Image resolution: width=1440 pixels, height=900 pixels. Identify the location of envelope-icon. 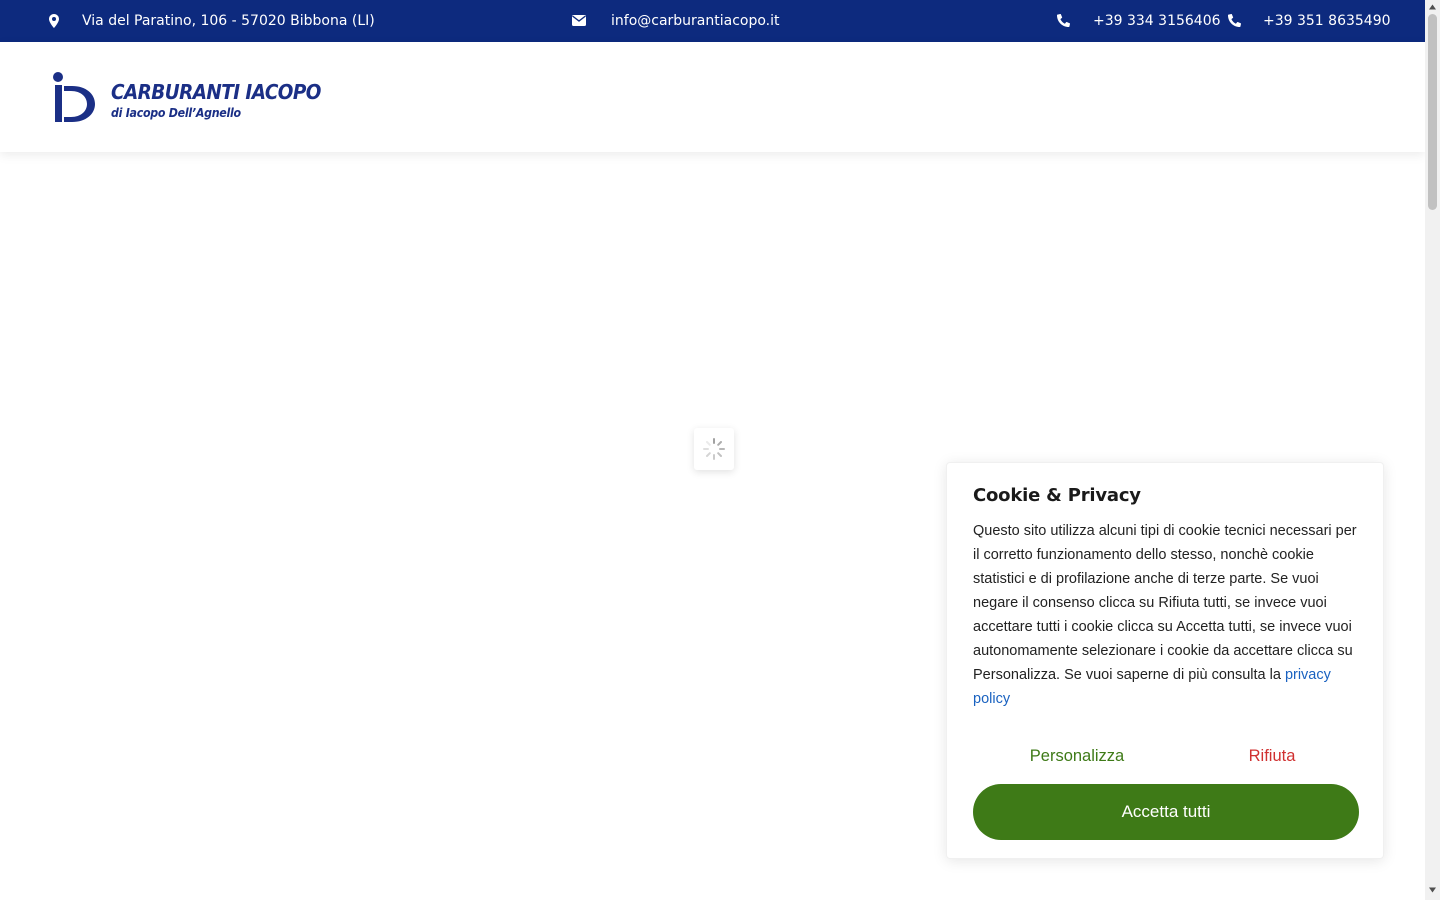
(579, 21).